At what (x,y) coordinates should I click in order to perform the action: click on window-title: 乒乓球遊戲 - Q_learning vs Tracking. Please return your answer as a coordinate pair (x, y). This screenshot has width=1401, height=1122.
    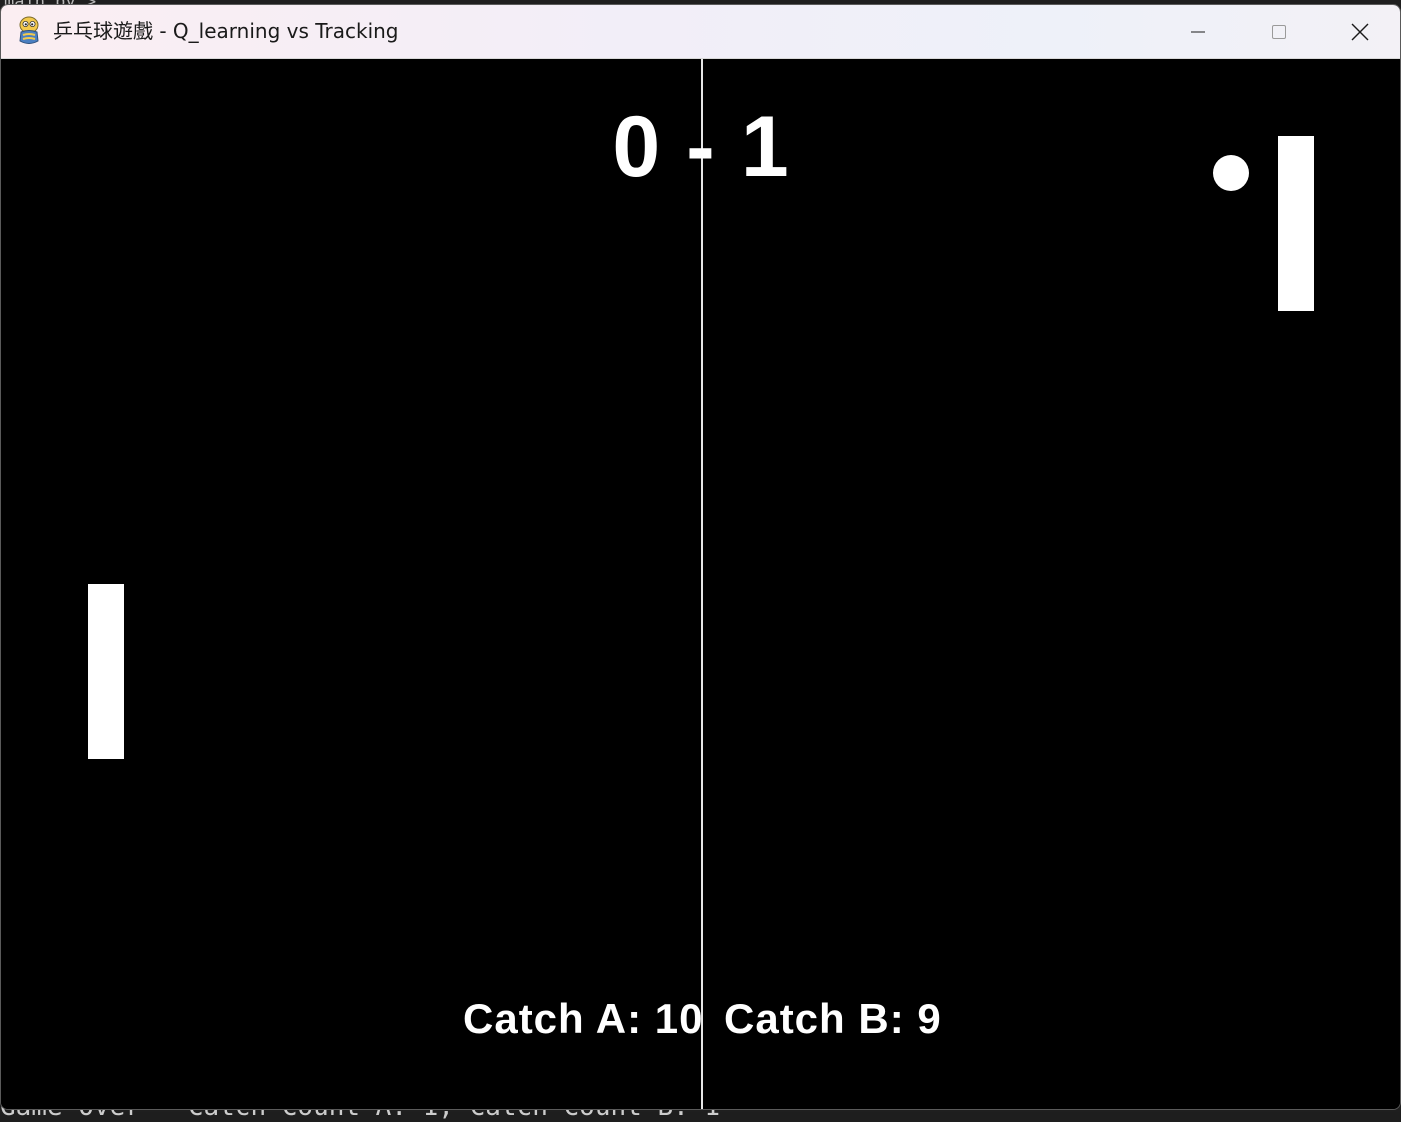
    Looking at the image, I should click on (226, 31).